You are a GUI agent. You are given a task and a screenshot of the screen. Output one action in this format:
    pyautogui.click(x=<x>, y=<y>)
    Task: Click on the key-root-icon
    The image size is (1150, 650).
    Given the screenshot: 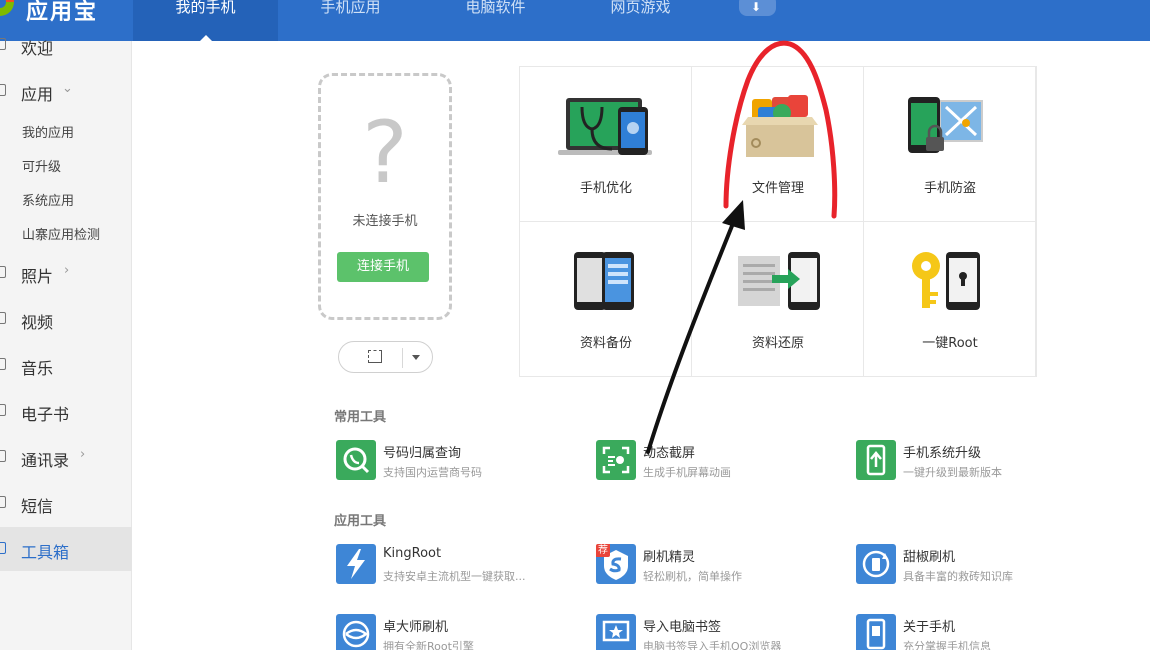 What is the action you would take?
    pyautogui.click(x=946, y=281)
    